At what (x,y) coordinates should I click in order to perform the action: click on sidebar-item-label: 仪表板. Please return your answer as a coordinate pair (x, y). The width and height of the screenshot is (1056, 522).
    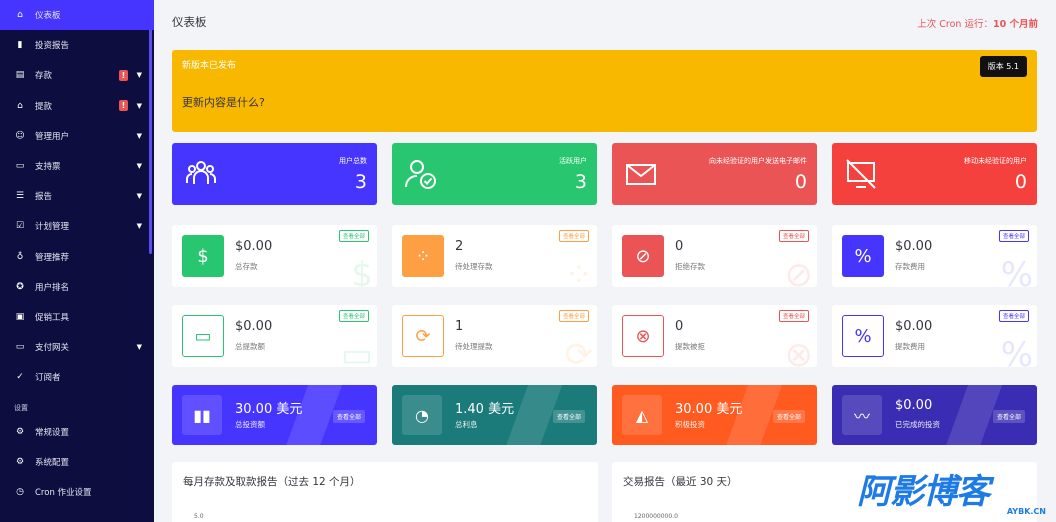
    Looking at the image, I should click on (48, 16).